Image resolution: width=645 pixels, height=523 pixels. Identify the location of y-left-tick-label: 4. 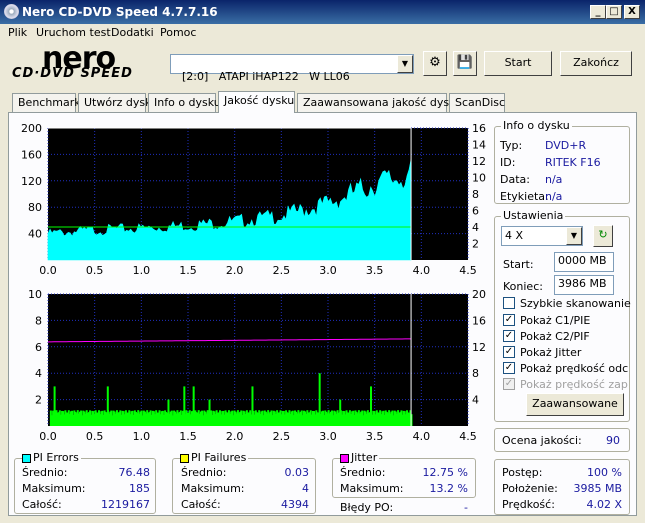
(38, 373).